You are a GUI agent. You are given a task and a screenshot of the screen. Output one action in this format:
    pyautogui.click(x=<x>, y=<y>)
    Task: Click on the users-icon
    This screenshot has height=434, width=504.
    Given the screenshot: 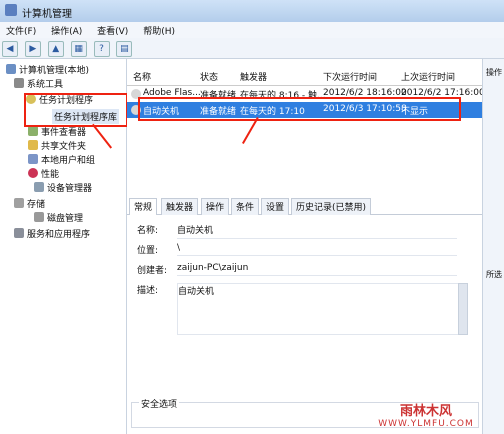 What is the action you would take?
    pyautogui.click(x=33, y=159)
    